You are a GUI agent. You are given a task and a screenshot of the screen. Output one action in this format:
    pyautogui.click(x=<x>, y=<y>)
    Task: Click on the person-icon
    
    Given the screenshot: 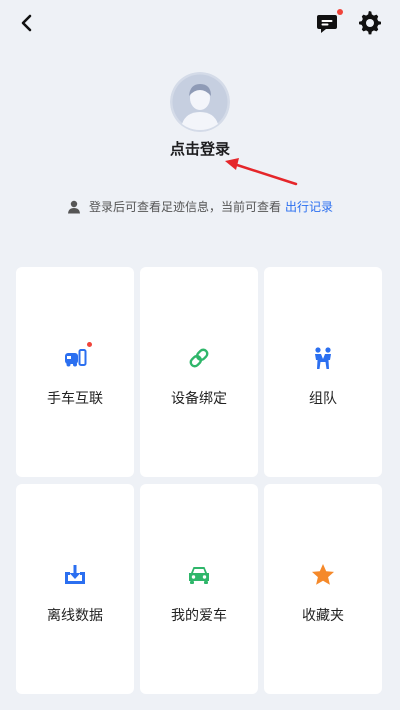 What is the action you would take?
    pyautogui.click(x=73, y=206)
    